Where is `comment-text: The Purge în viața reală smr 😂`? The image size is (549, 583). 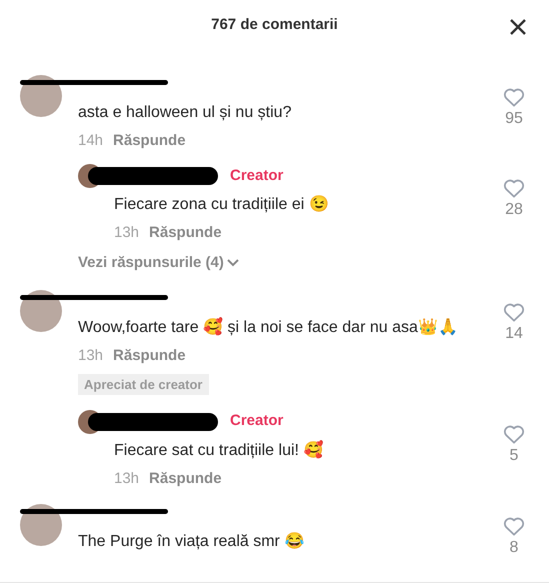 comment-text: The Purge în viața reală smr 😂 is located at coordinates (192, 542).